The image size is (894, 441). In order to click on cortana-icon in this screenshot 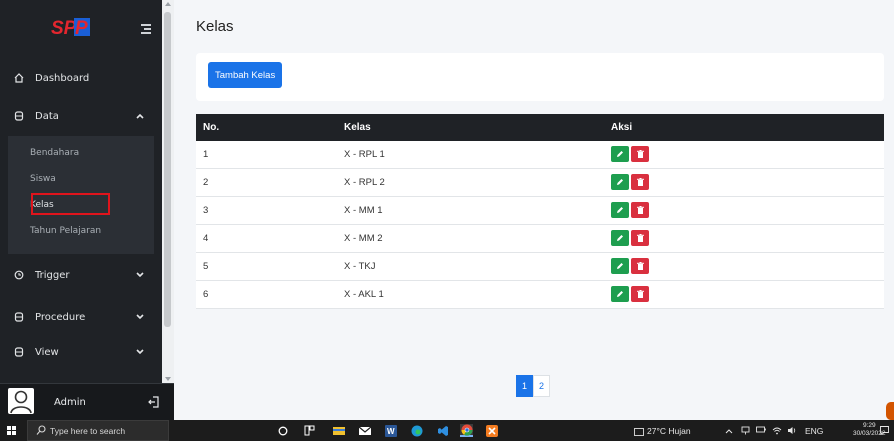, I will do `click(282, 430)`.